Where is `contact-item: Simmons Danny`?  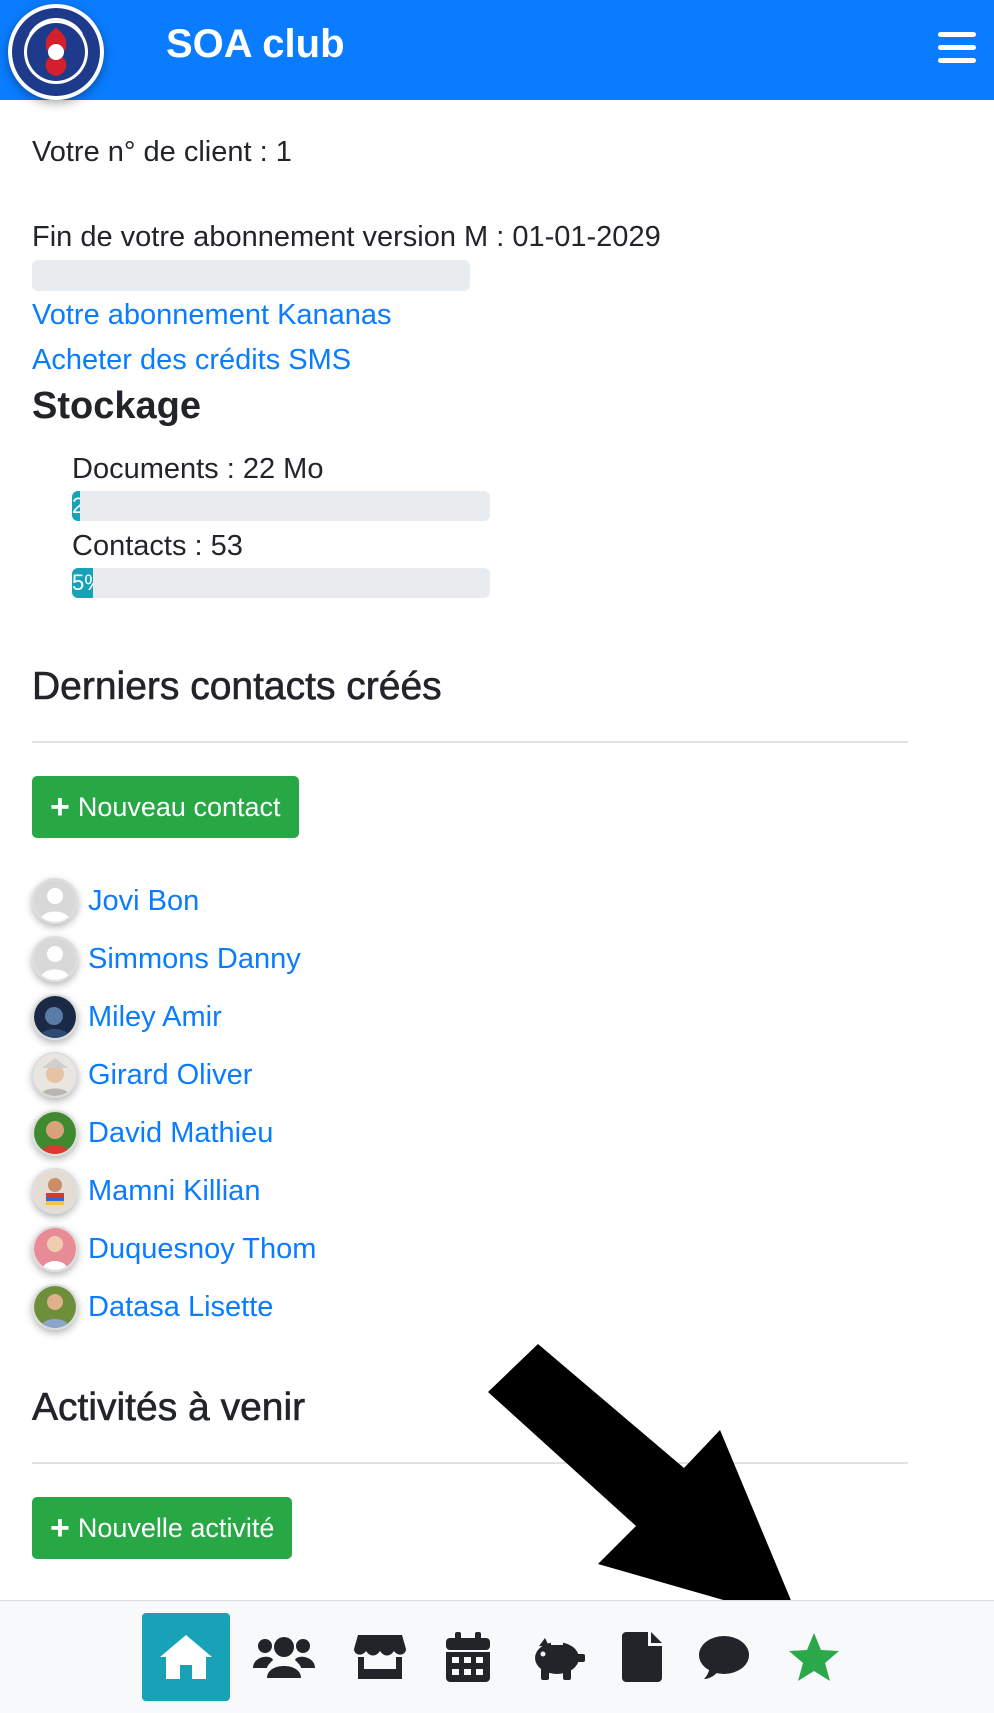 contact-item: Simmons Danny is located at coordinates (166, 959).